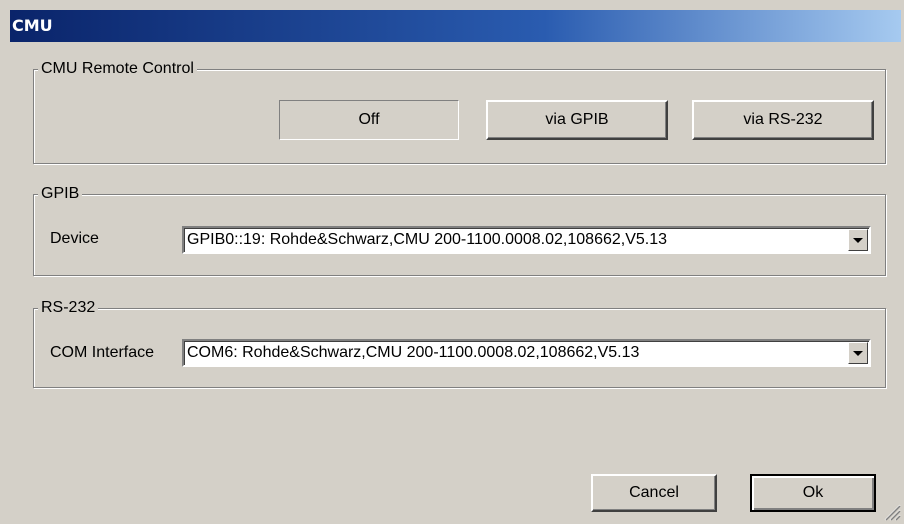 This screenshot has height=524, width=904. I want to click on title-bar: CMU, so click(455, 26).